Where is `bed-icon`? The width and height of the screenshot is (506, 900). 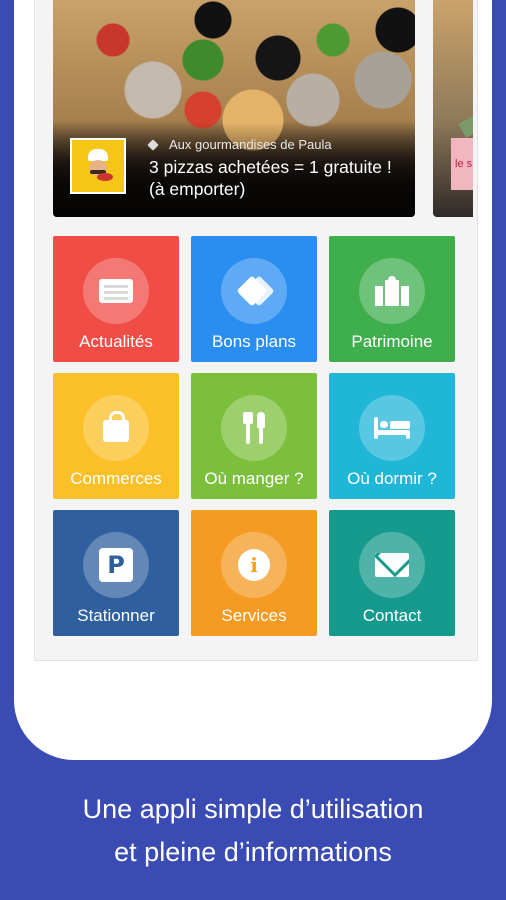
bed-icon is located at coordinates (392, 428).